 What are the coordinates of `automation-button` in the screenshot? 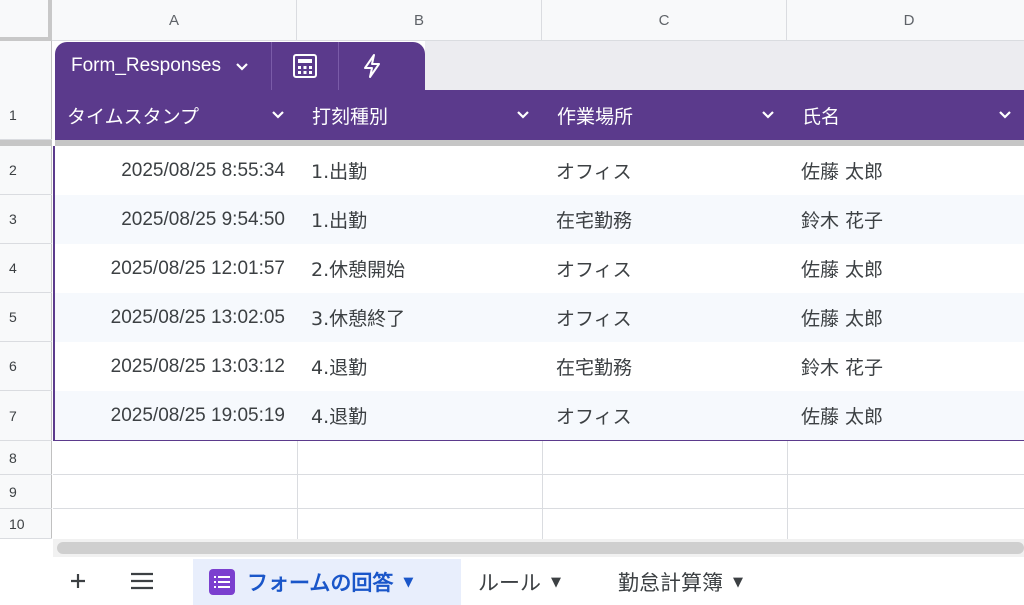 It's located at (372, 66).